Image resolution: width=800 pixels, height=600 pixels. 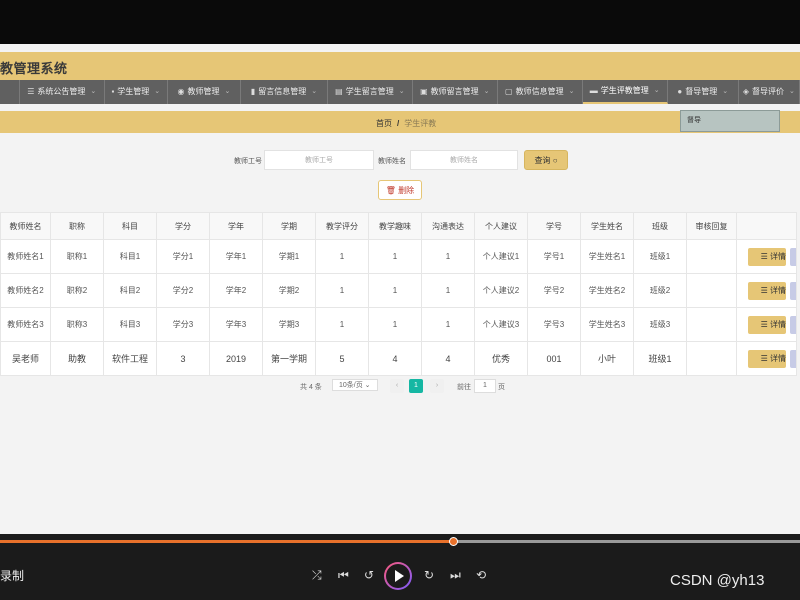 I want to click on previous-icon: ⏮, so click(x=343, y=575).